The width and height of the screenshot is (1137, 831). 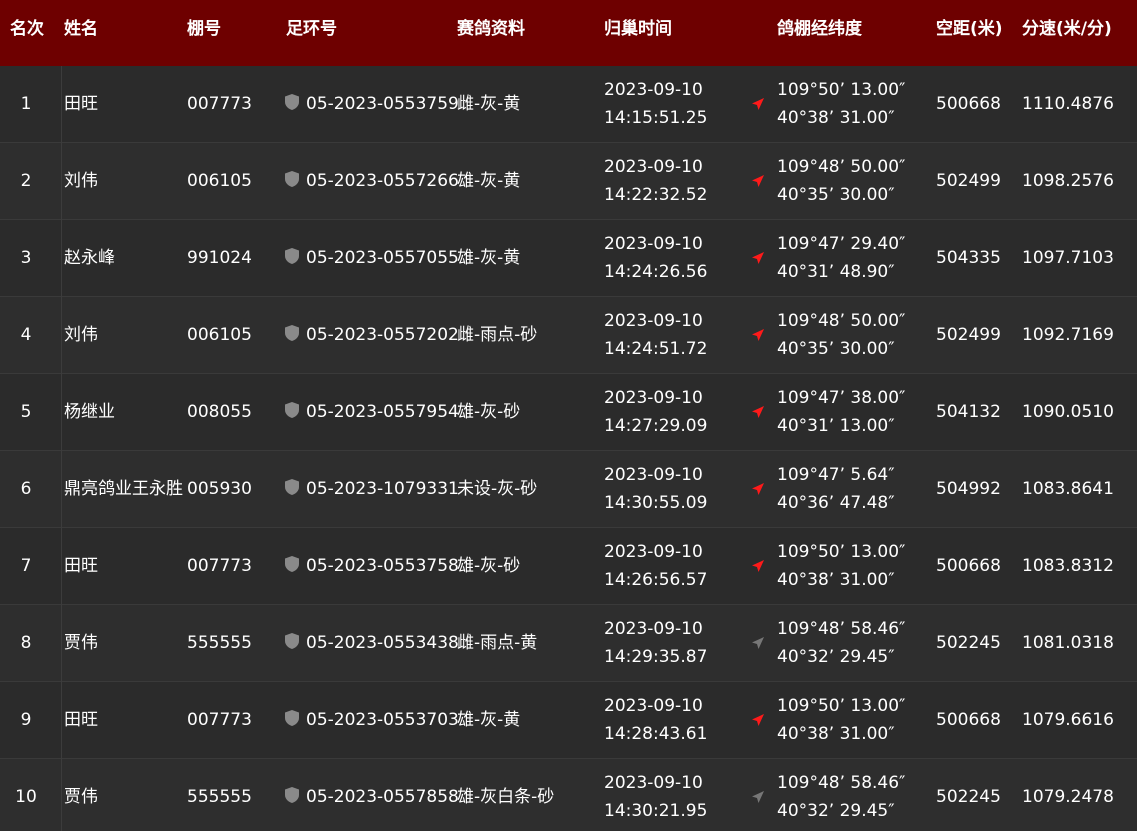 I want to click on distance-cell: 500668, so click(x=968, y=566).